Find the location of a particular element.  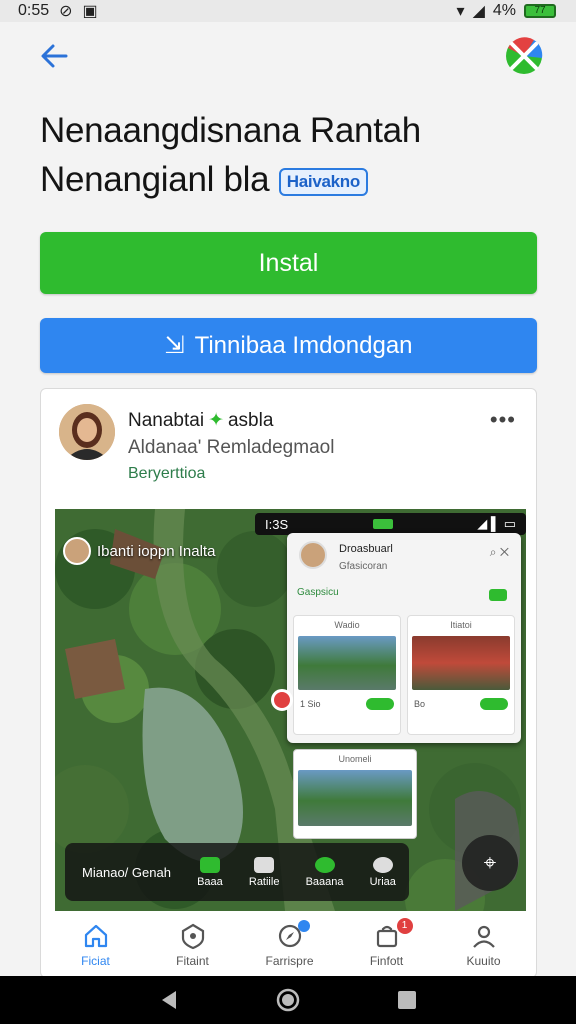

toolbar-item-3-icon is located at coordinates (324, 864).